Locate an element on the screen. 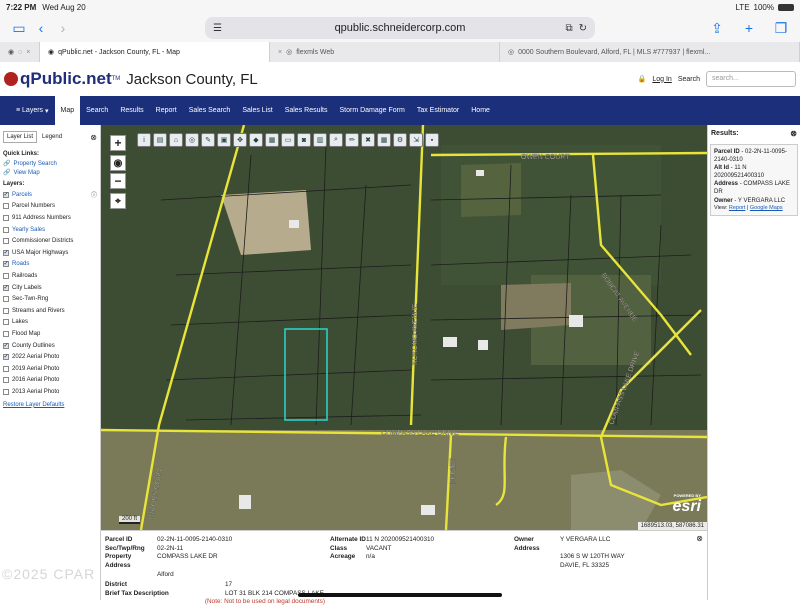  new-tab-icon: + is located at coordinates (749, 28).